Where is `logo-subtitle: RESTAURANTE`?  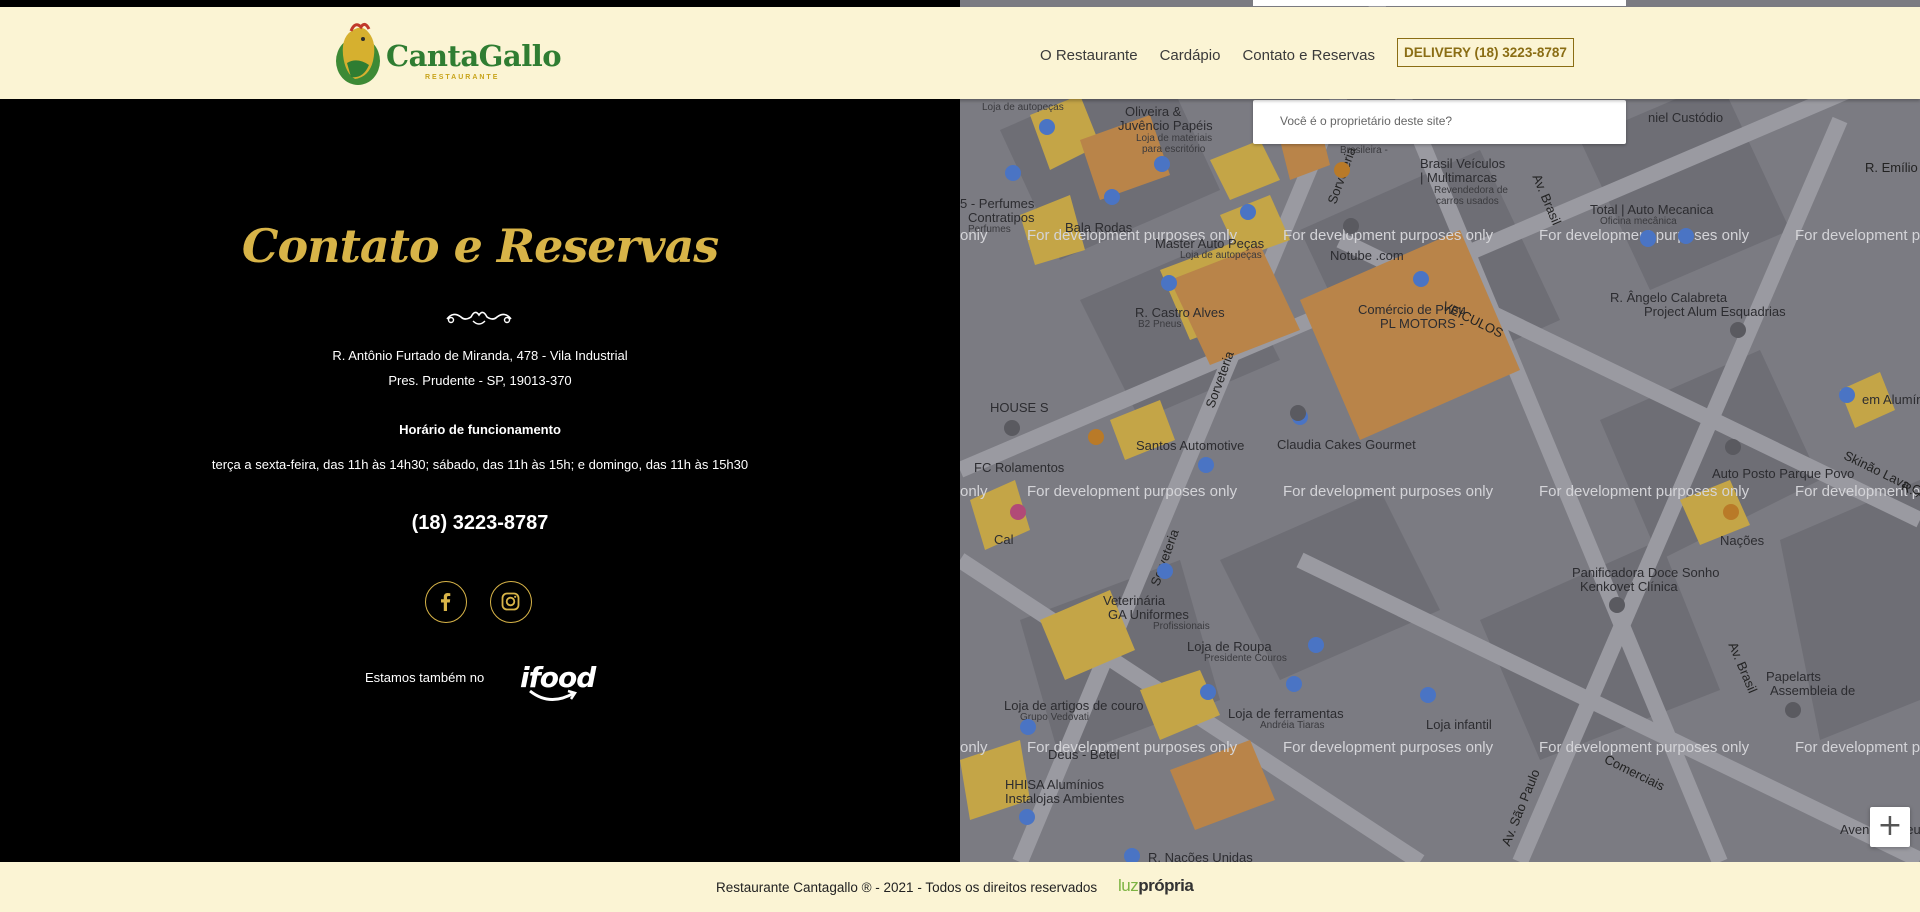
logo-subtitle: RESTAURANTE is located at coordinates (462, 77).